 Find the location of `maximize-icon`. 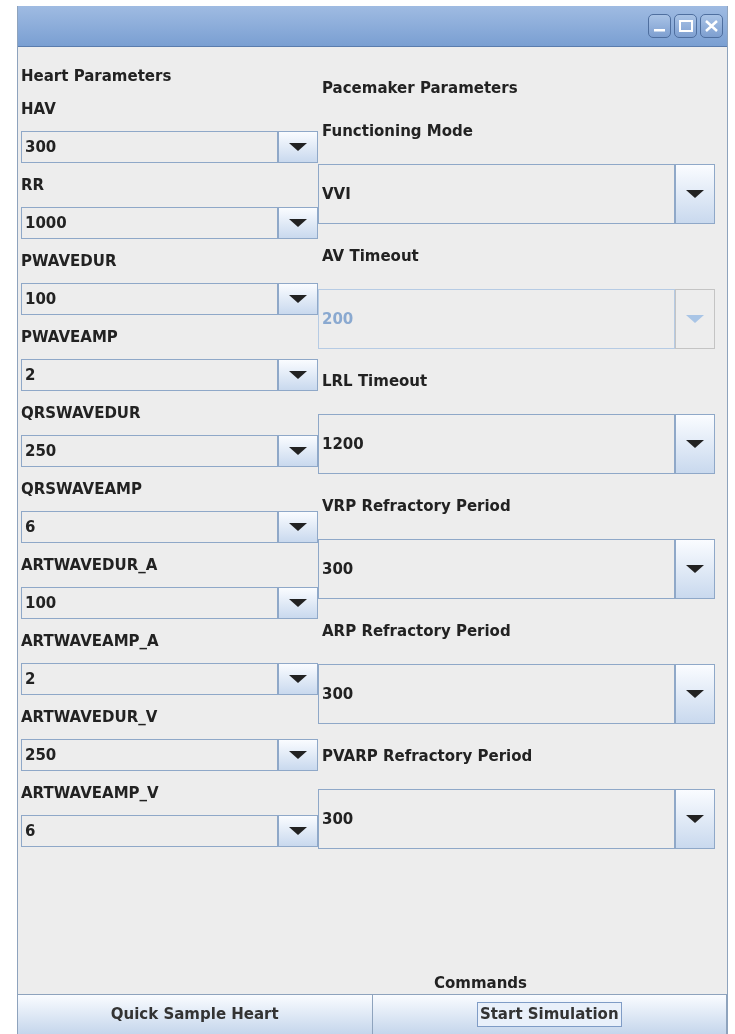

maximize-icon is located at coordinates (685, 26).